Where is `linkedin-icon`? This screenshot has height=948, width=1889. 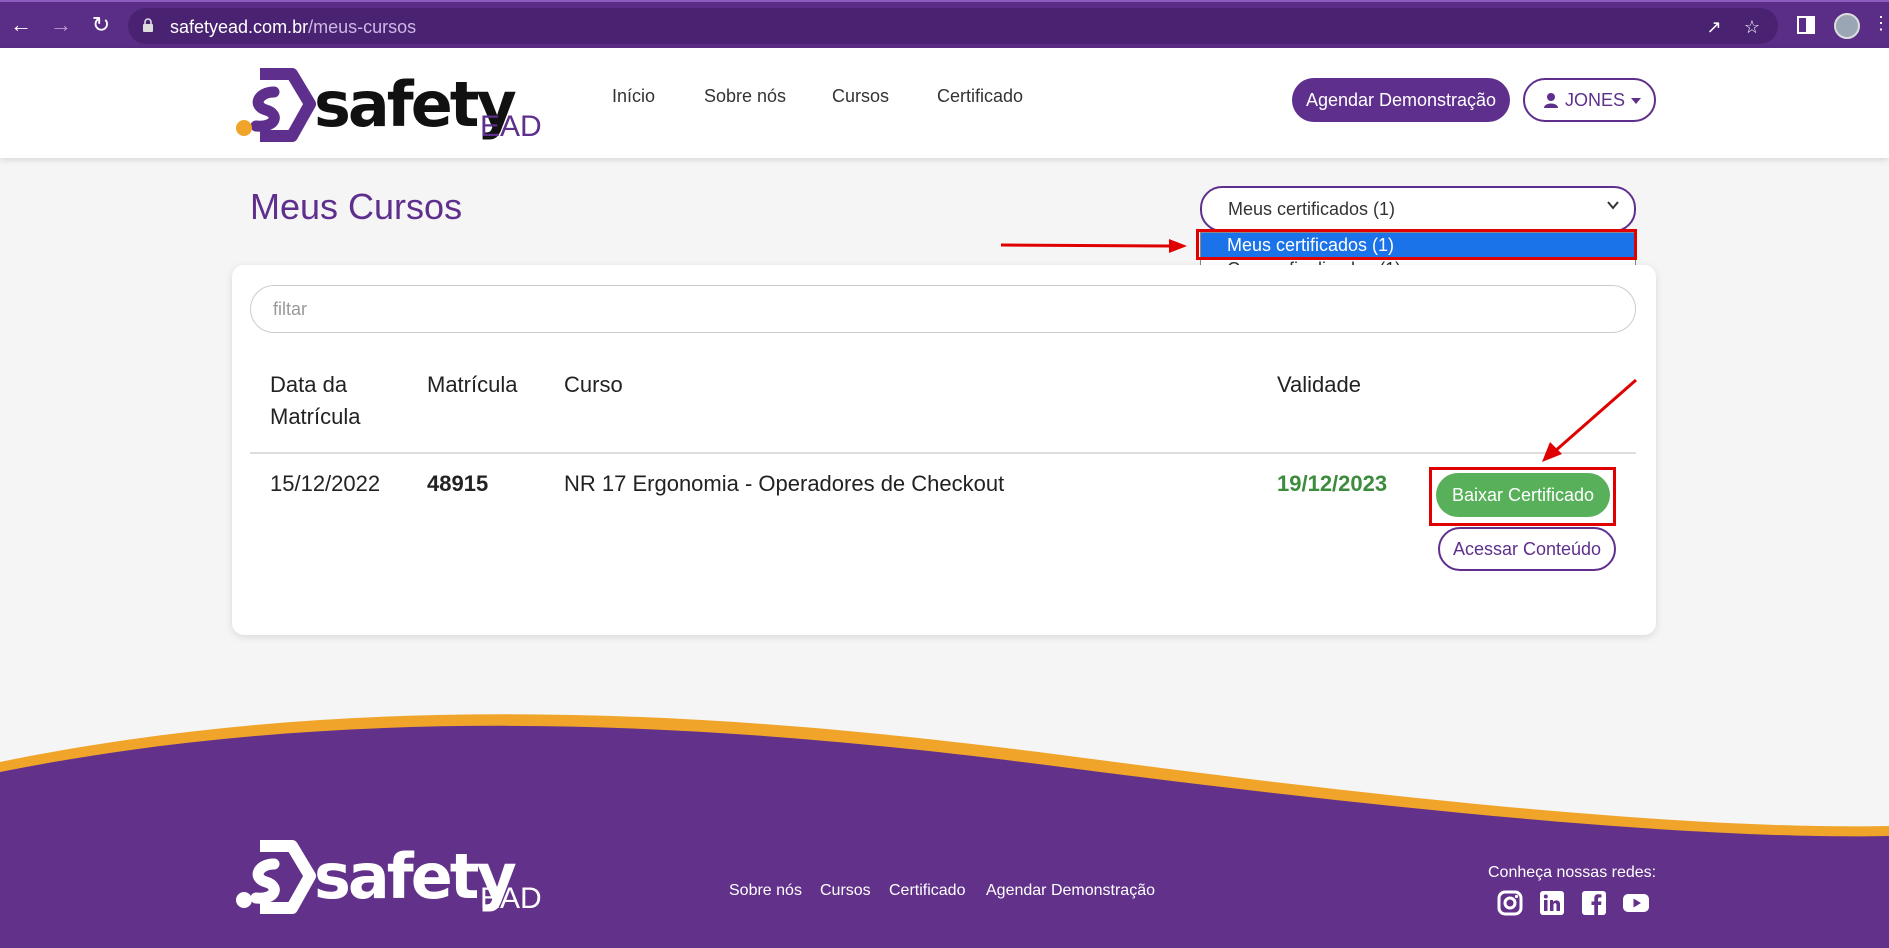
linkedin-icon is located at coordinates (1552, 903).